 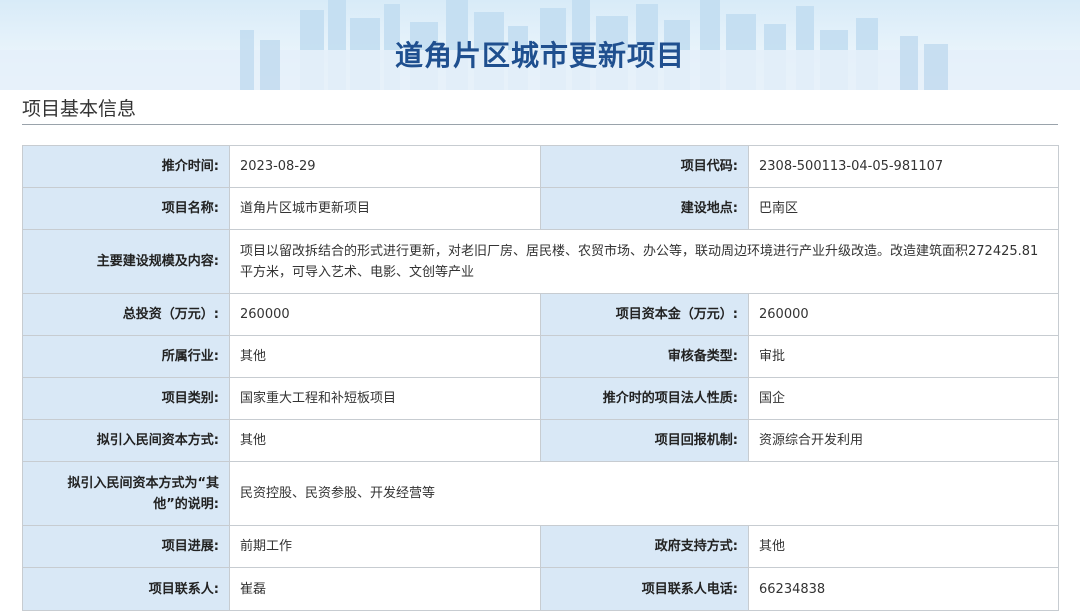 What do you see at coordinates (79, 109) in the screenshot?
I see `section-title: 项目基本信息` at bounding box center [79, 109].